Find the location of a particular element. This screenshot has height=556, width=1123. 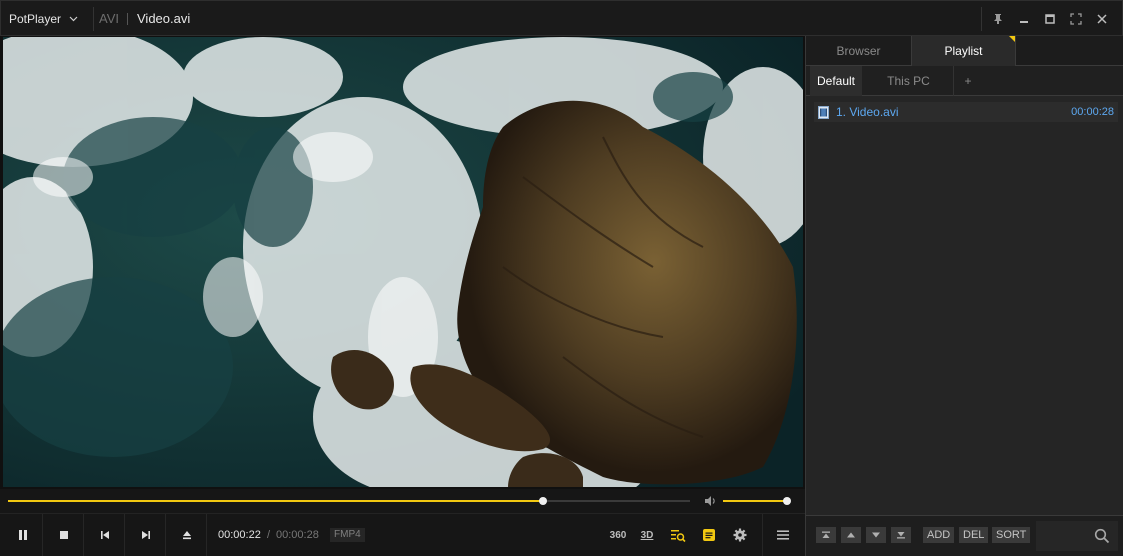

hamburger-icon is located at coordinates (783, 535).